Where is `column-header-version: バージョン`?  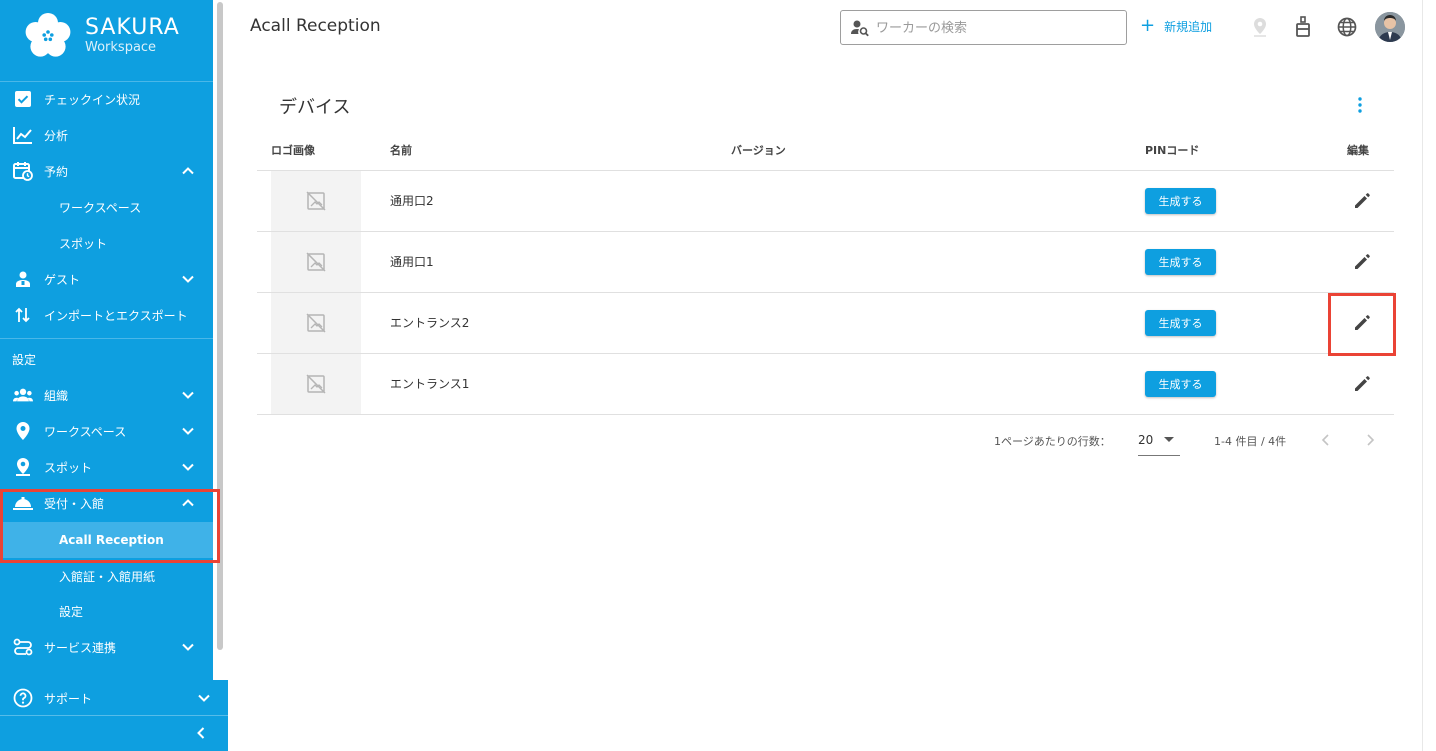 column-header-version: バージョン is located at coordinates (758, 150).